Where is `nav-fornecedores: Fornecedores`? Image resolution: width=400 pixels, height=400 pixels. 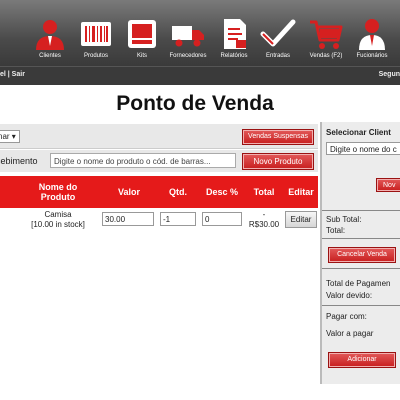
nav-fornecedores: Fornecedores is located at coordinates (188, 37).